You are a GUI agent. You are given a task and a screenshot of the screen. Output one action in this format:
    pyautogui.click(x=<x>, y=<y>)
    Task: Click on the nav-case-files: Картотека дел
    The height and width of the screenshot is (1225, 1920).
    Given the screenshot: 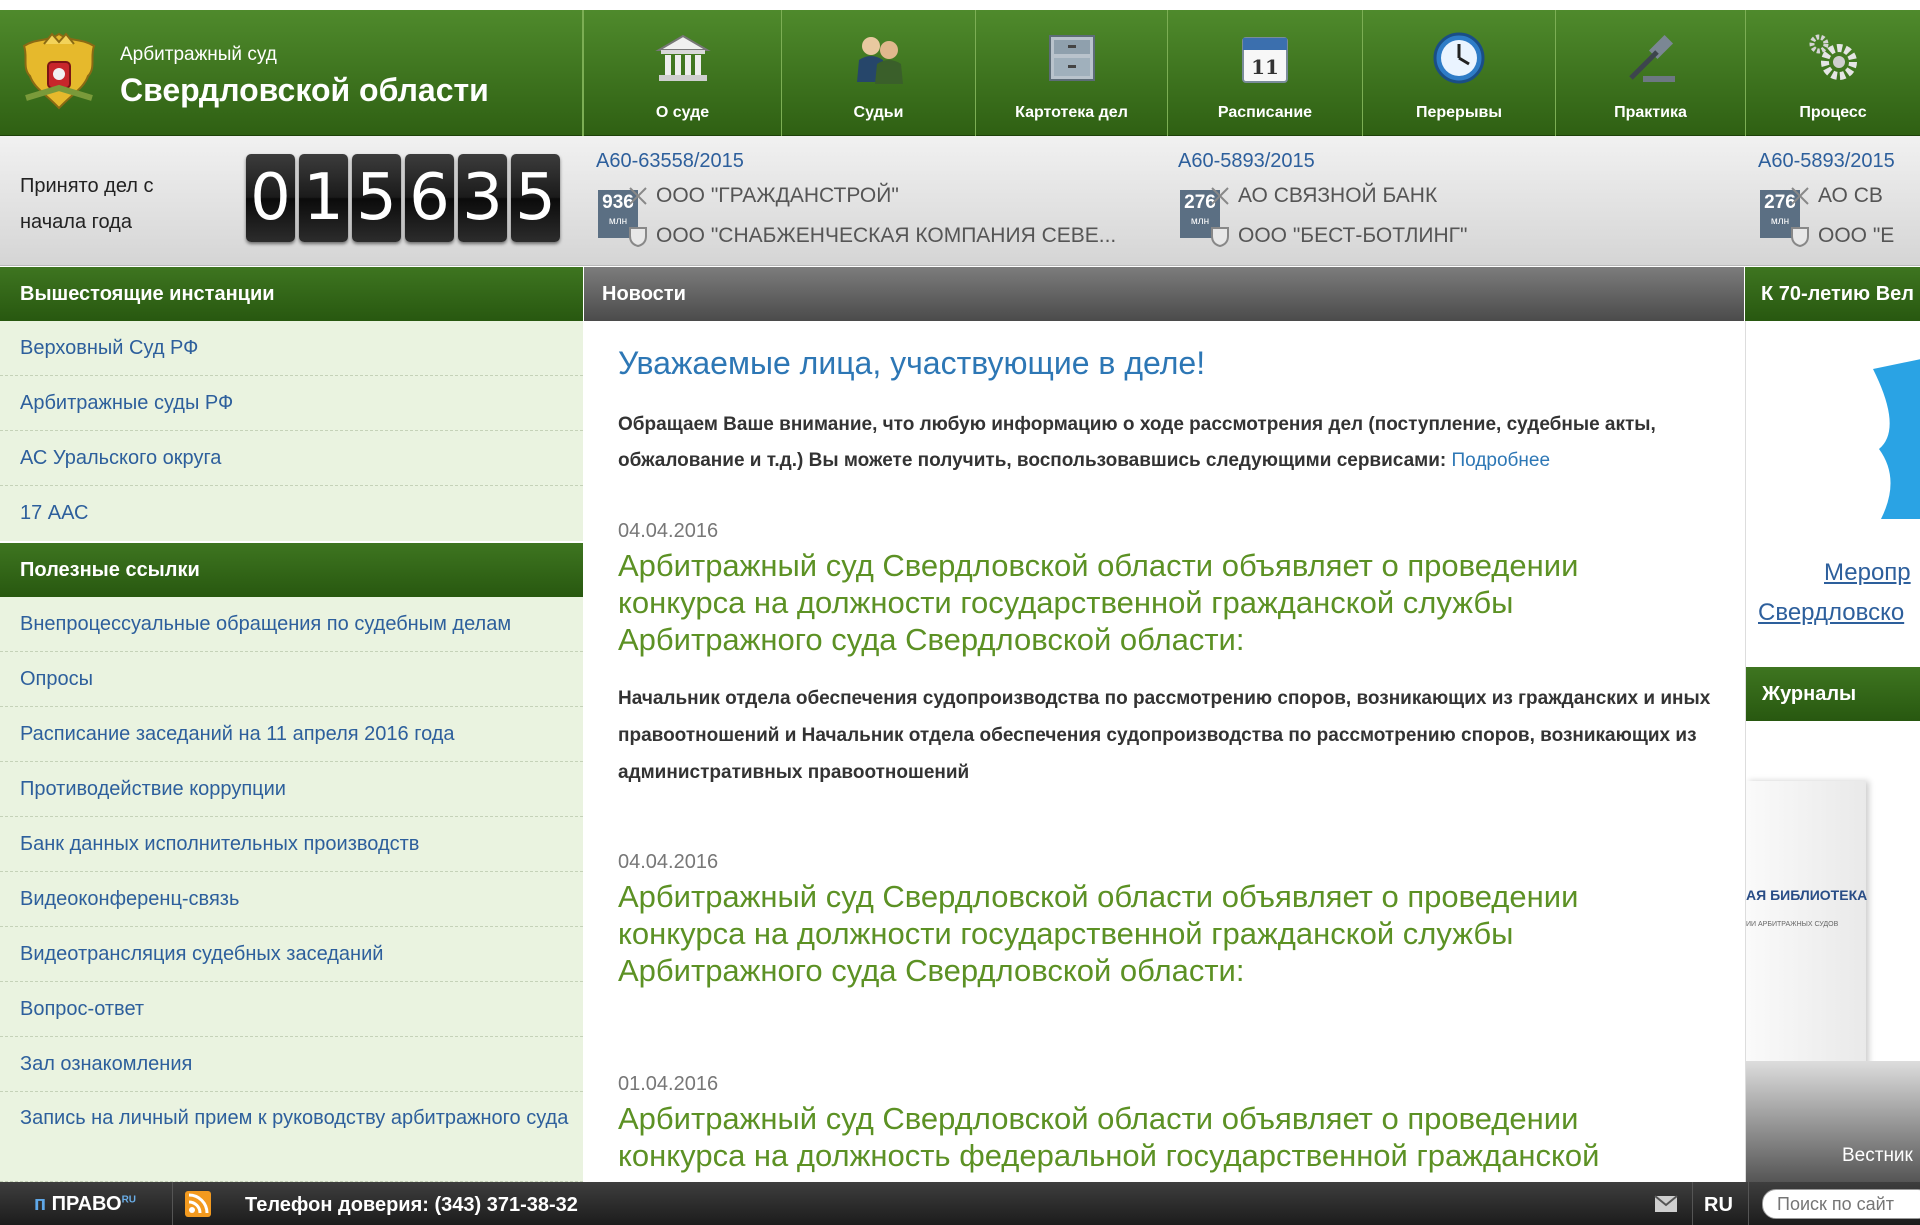 What is the action you would take?
    pyautogui.click(x=1071, y=73)
    